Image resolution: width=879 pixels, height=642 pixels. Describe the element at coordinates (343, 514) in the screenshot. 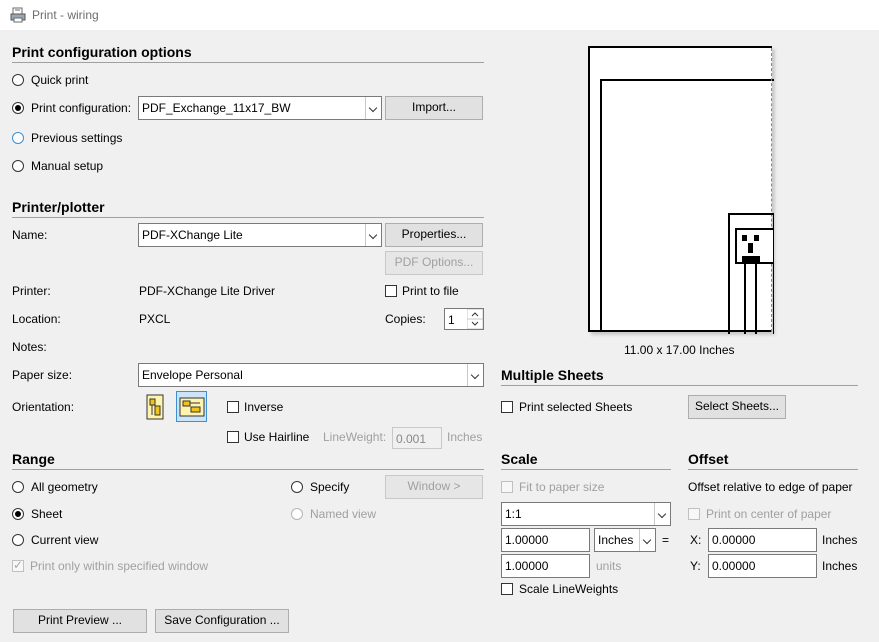

I see `named-view-label: Named view` at that location.